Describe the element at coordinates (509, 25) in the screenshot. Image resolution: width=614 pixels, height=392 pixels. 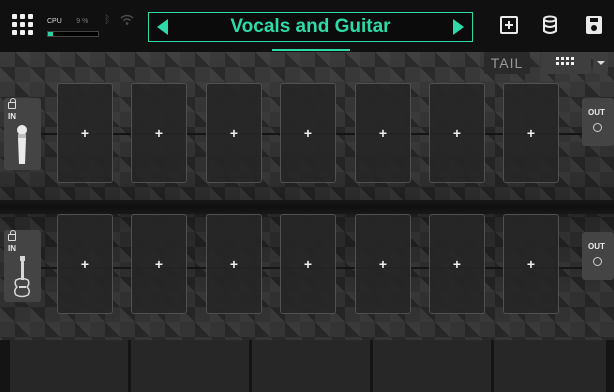
I see `add-block-icon` at that location.